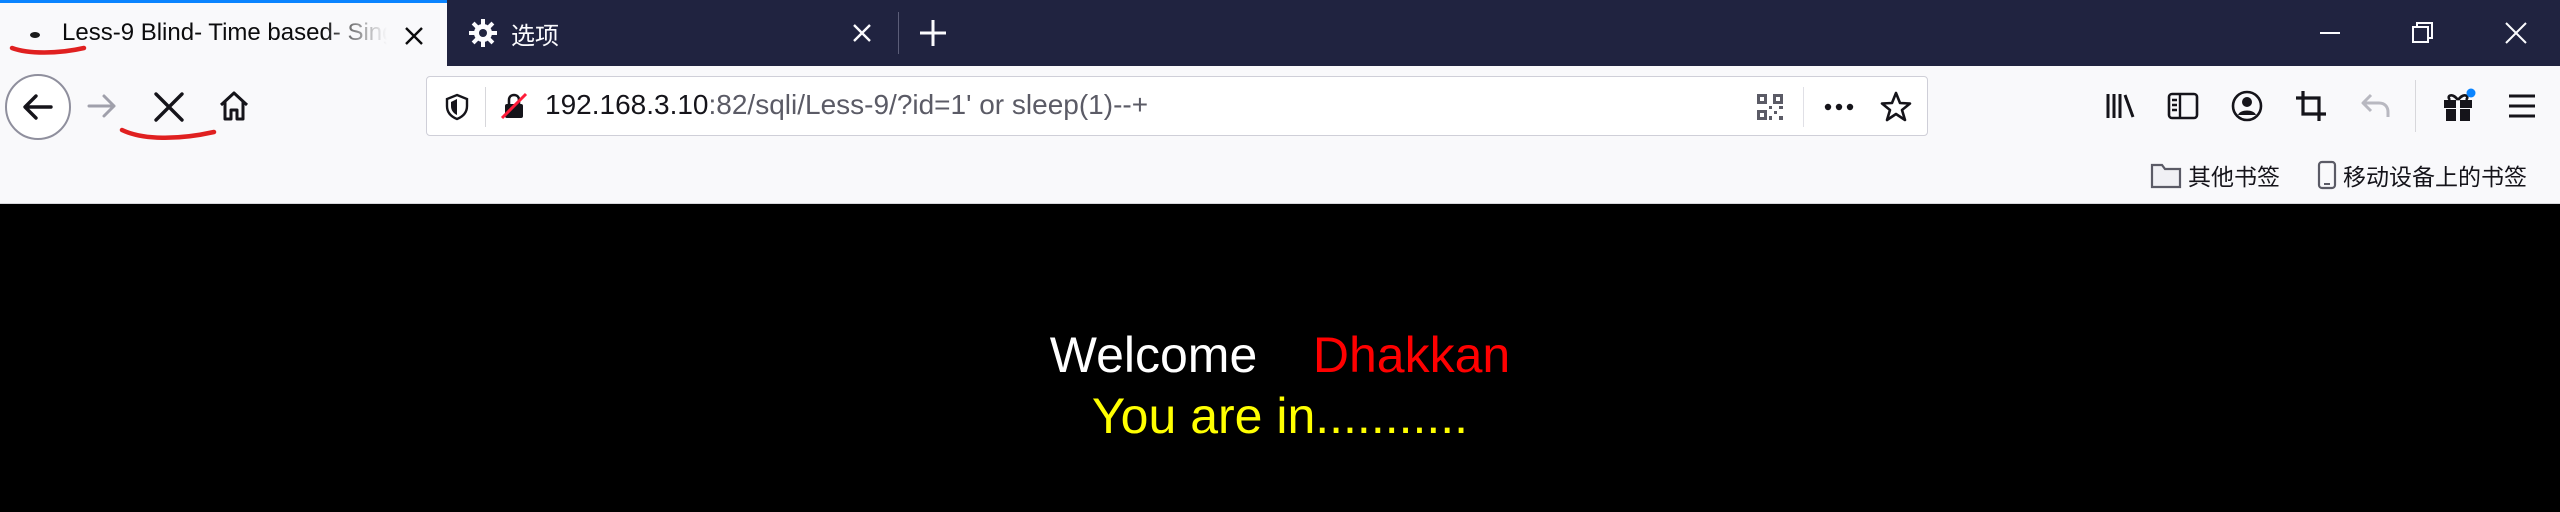 The width and height of the screenshot is (2560, 512). I want to click on back-button, so click(38, 107).